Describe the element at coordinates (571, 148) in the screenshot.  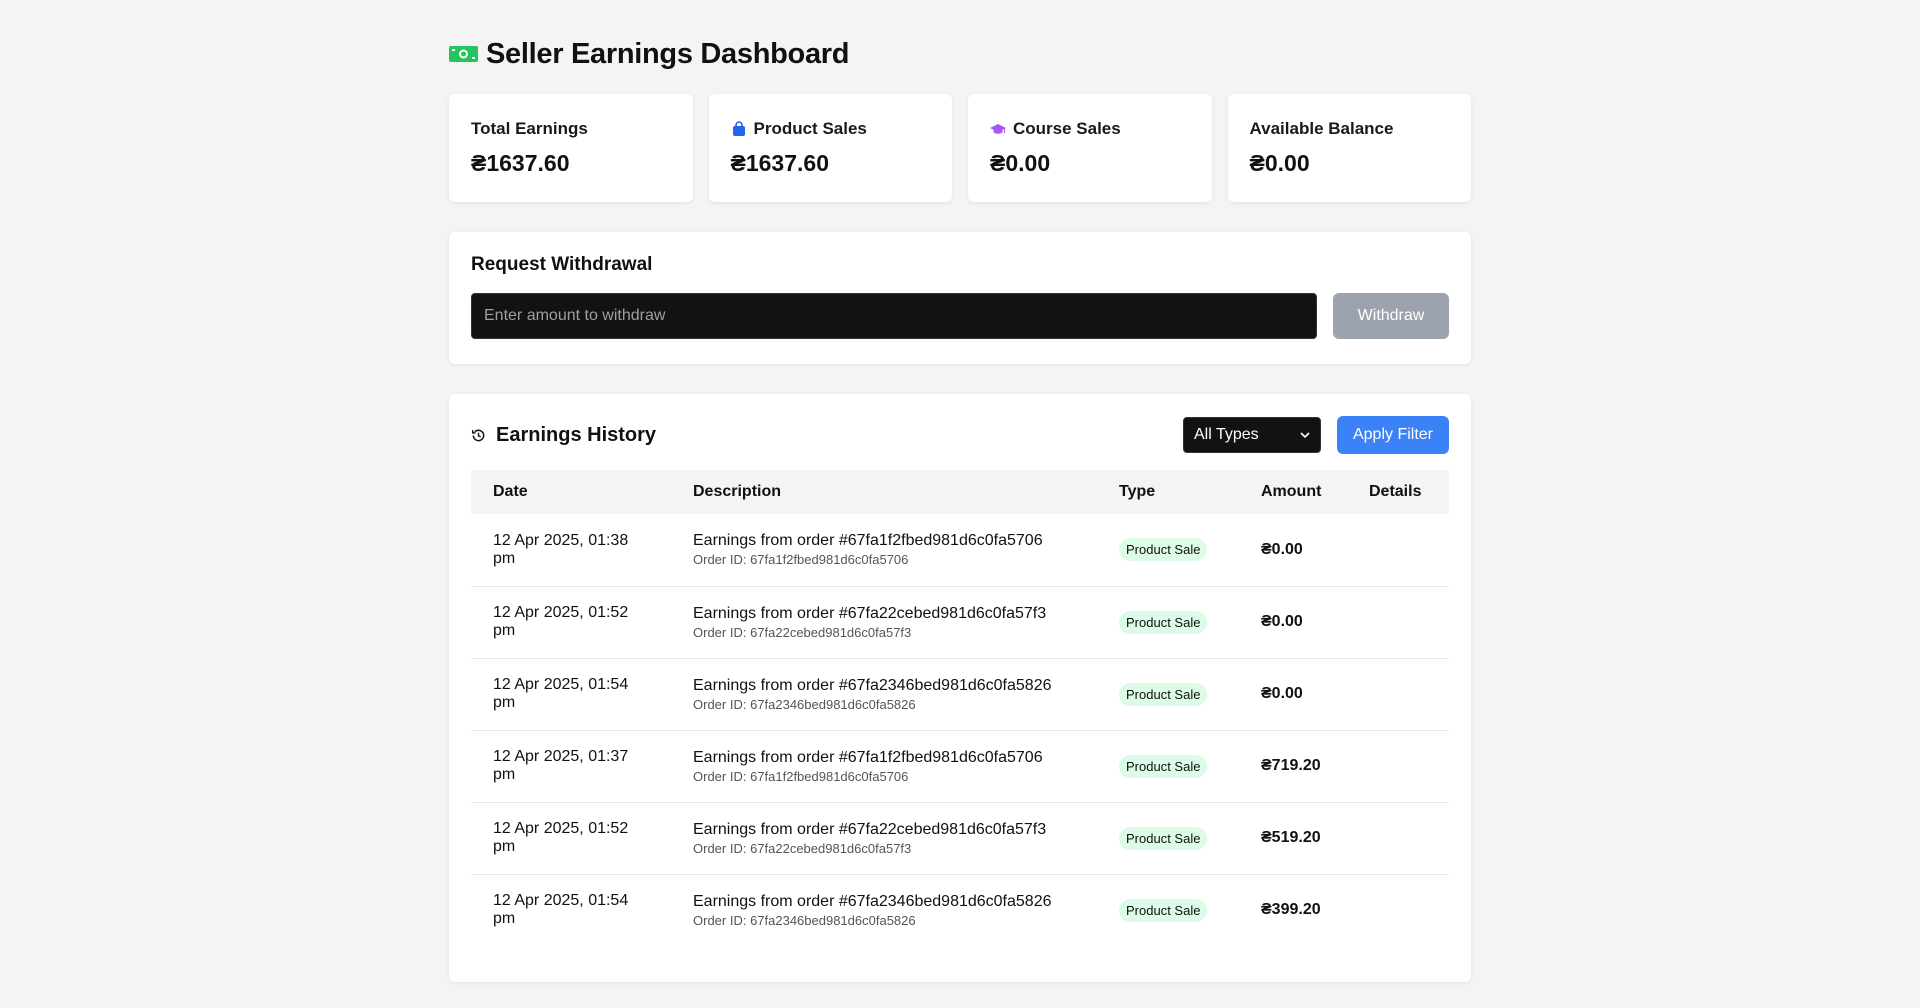
I see `total-earnings-card: Total Earnings ₴1637.60` at that location.